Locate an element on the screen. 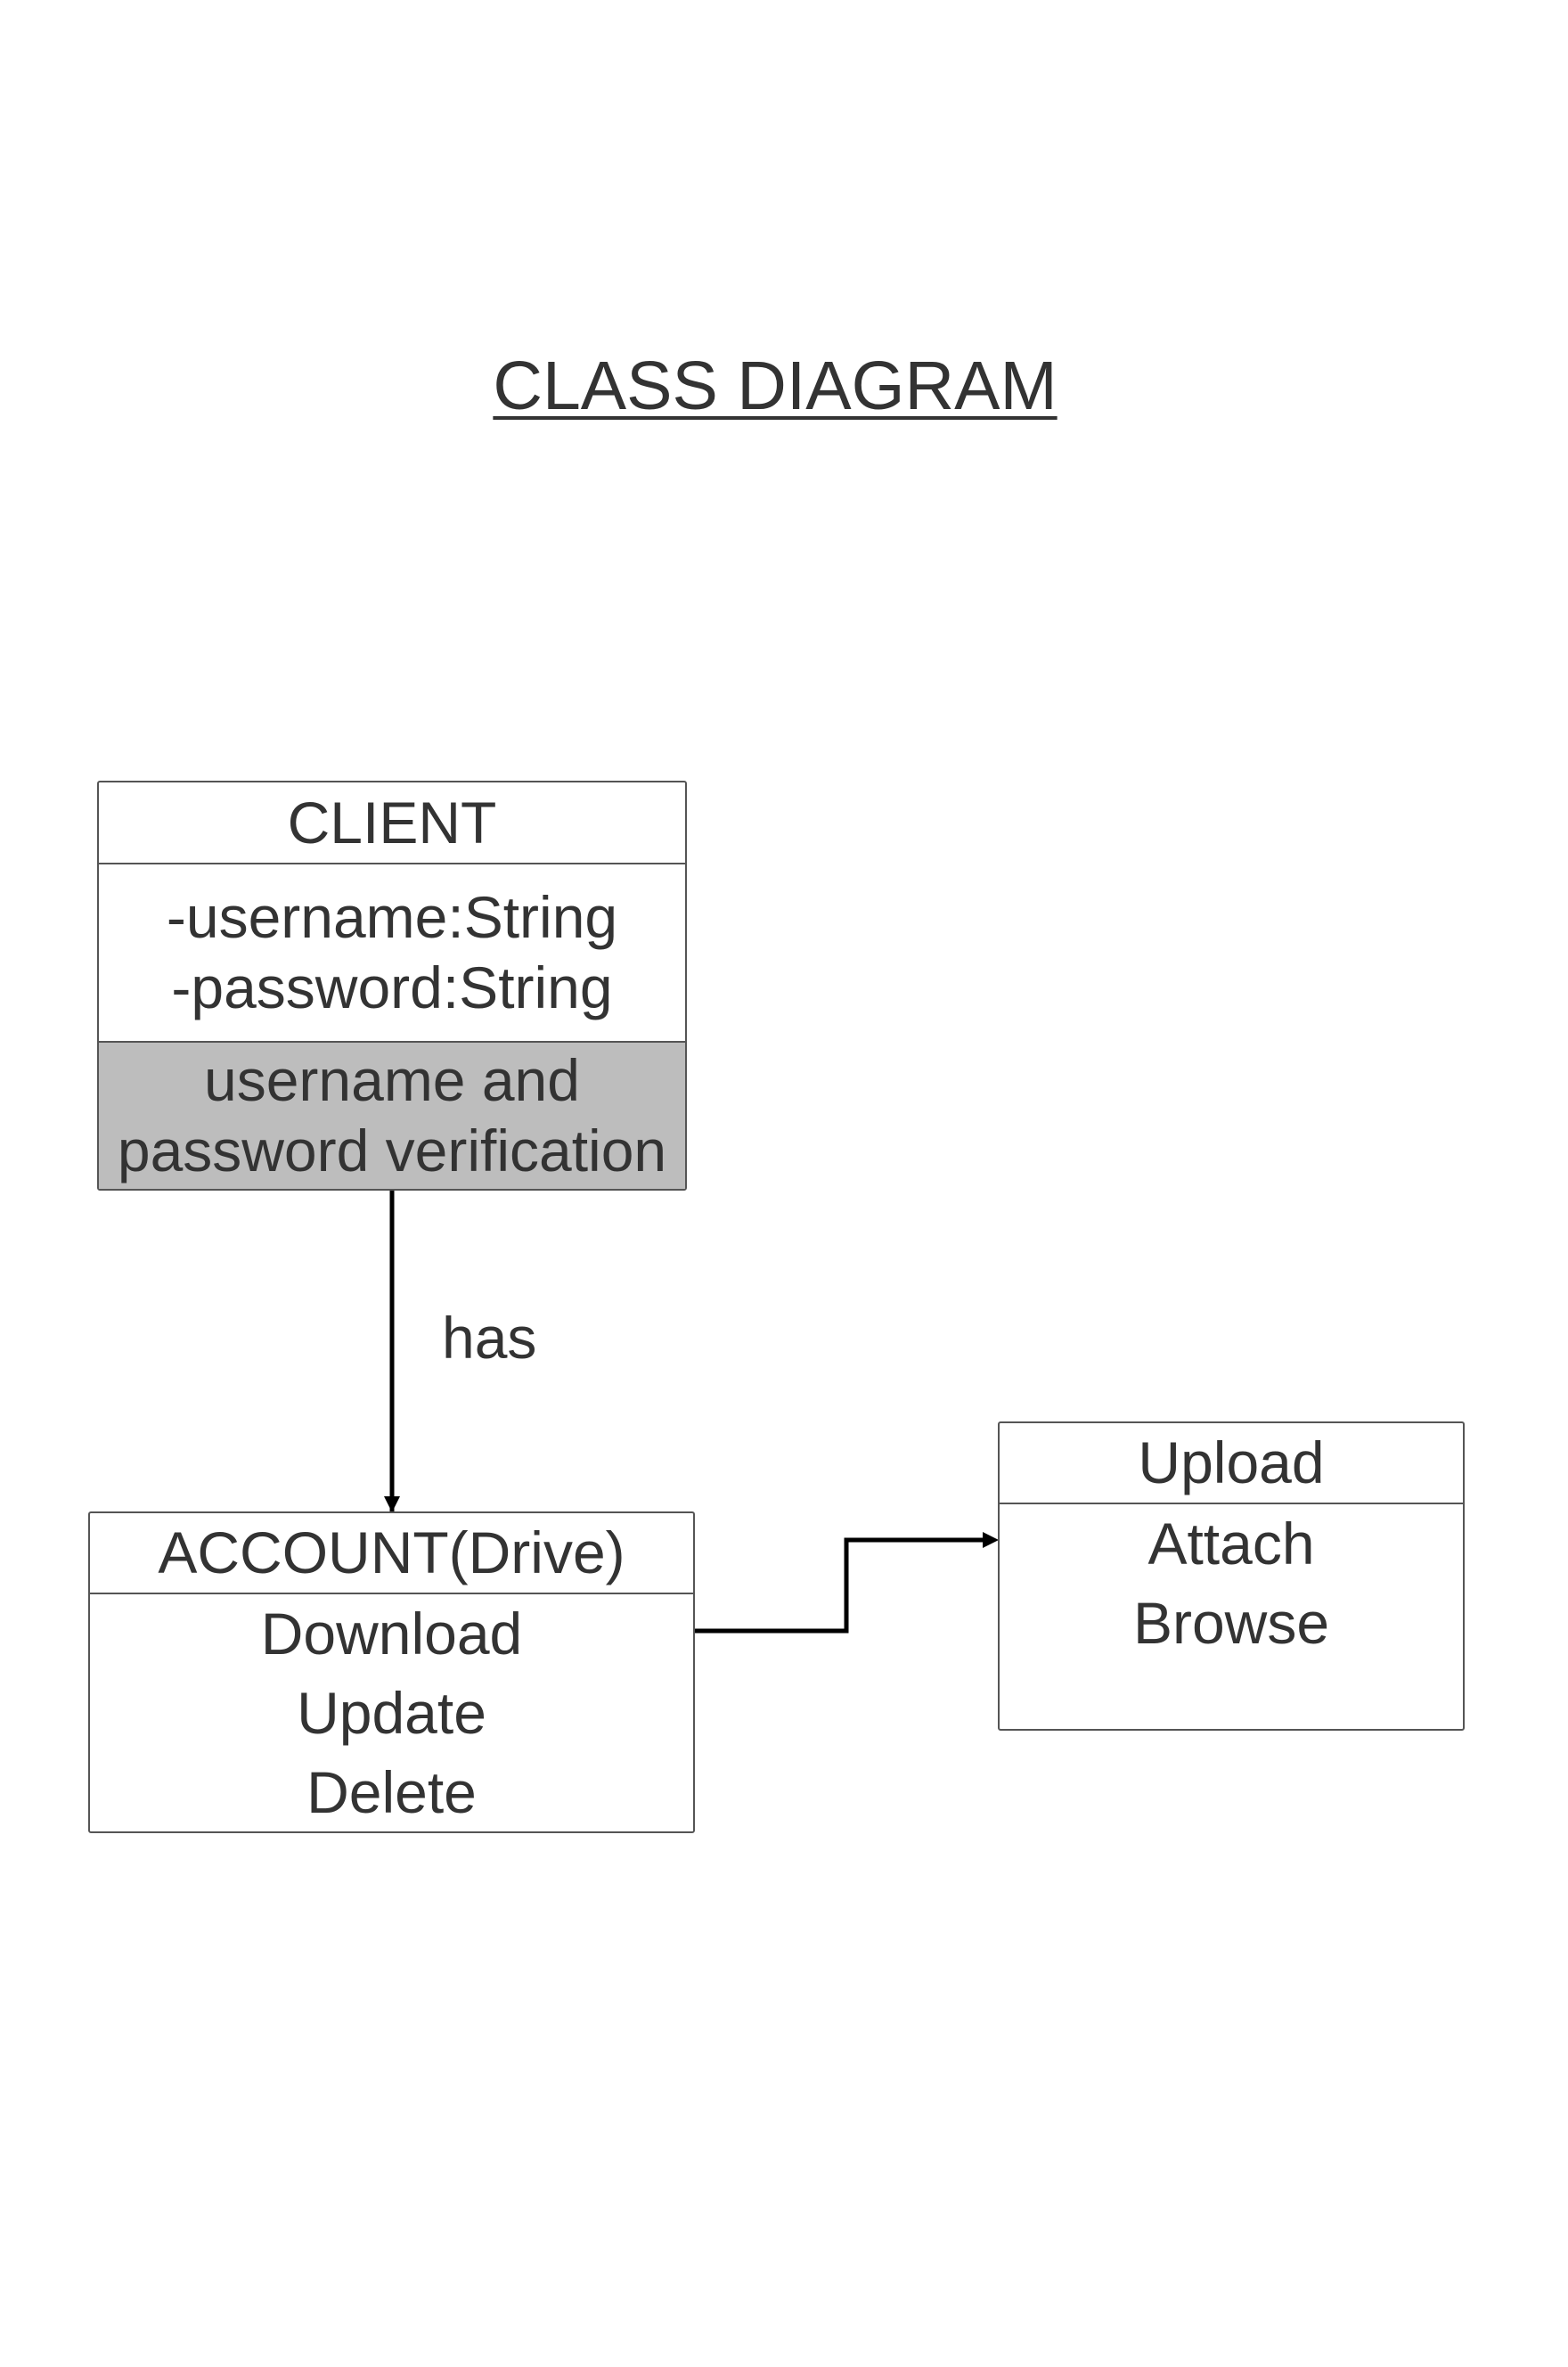 This screenshot has width=1568, height=2367. account-operations-section: Download Update Delete is located at coordinates (391, 1712).